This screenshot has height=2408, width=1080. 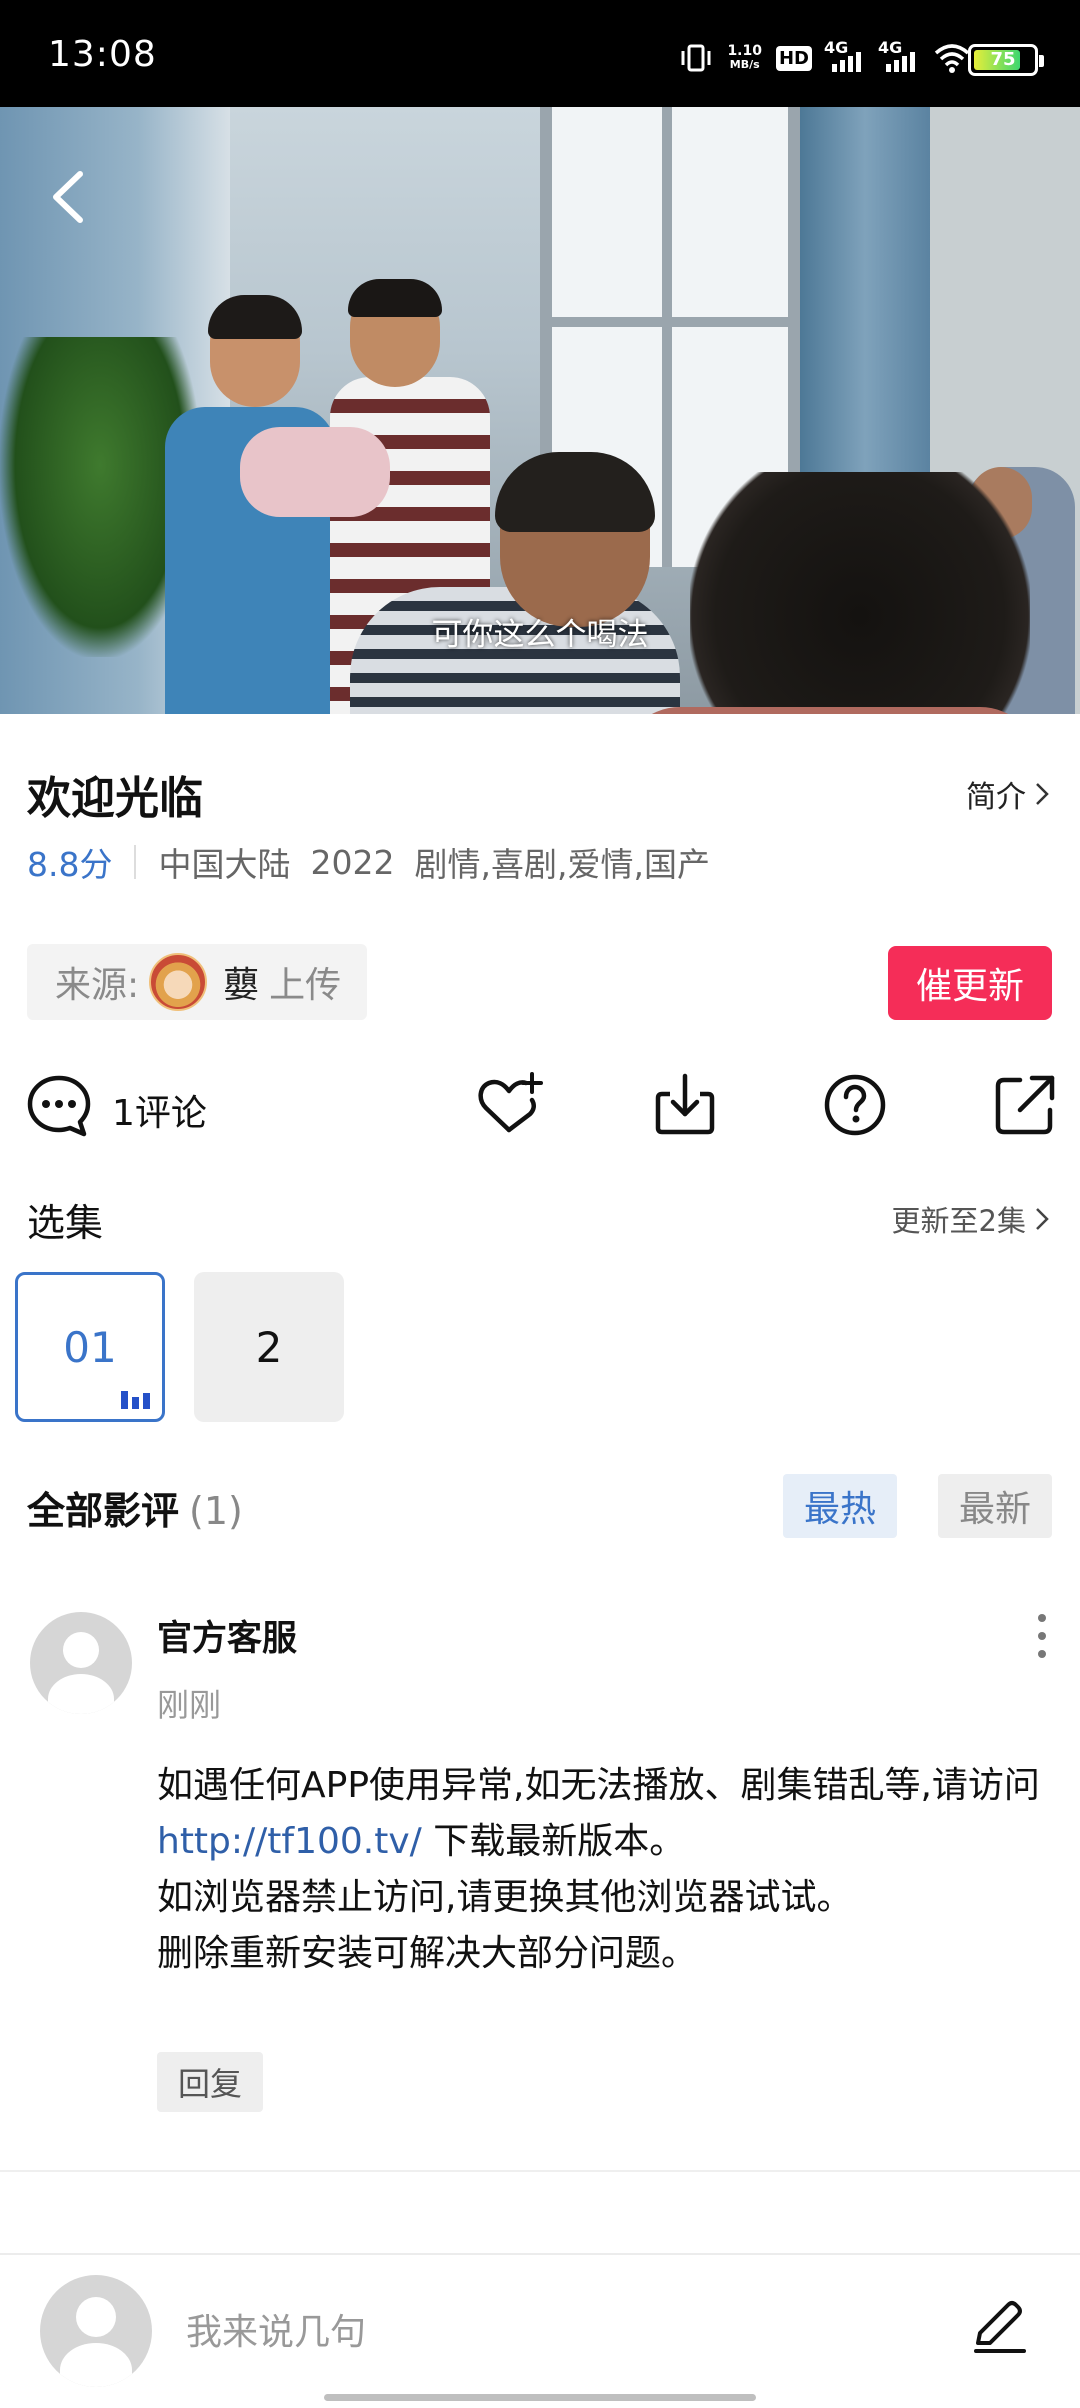 What do you see at coordinates (97, 985) in the screenshot?
I see `source-label: 来源:` at bounding box center [97, 985].